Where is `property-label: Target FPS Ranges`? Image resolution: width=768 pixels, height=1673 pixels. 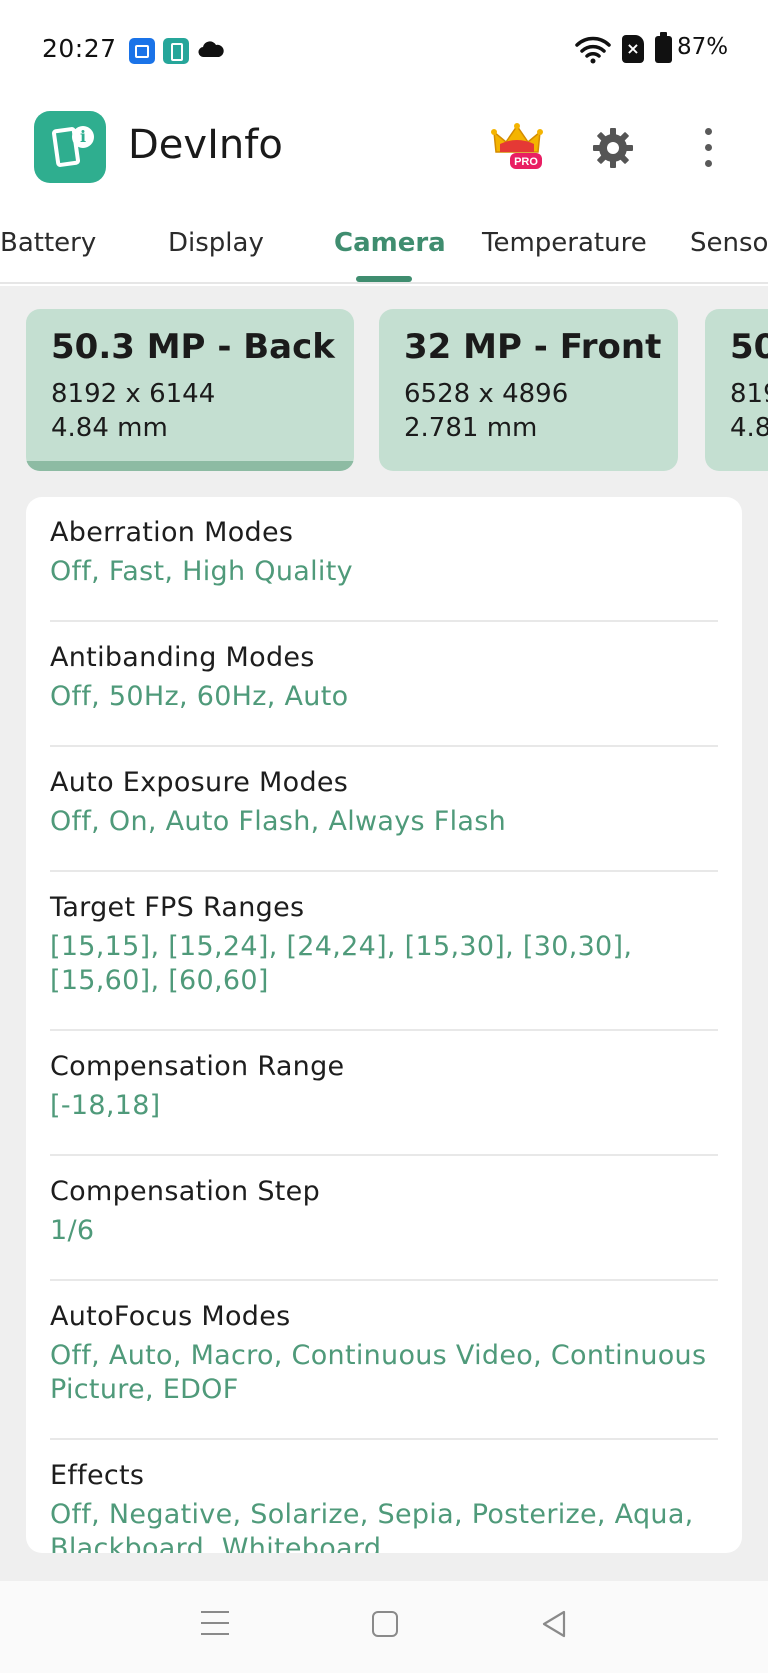
property-label: Target FPS Ranges is located at coordinates (177, 907).